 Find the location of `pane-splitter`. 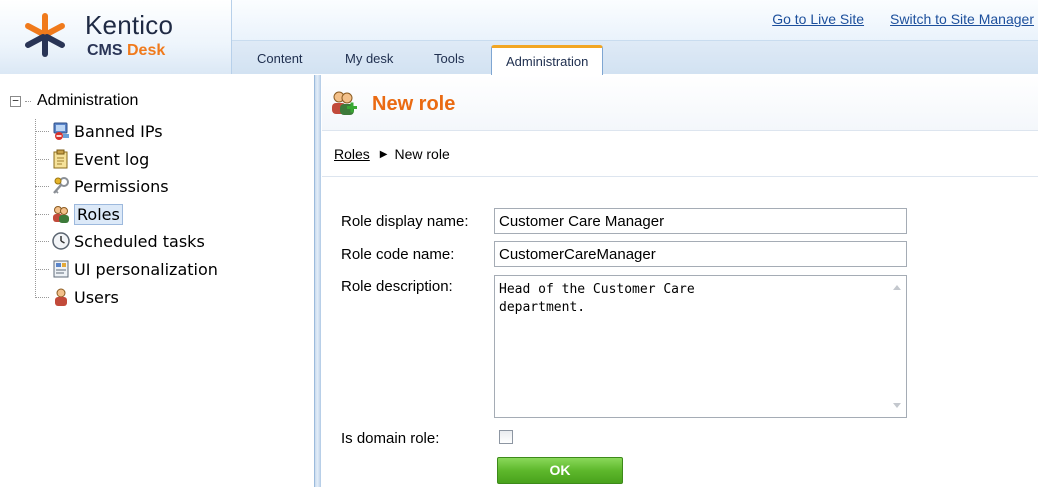

pane-splitter is located at coordinates (317, 281).